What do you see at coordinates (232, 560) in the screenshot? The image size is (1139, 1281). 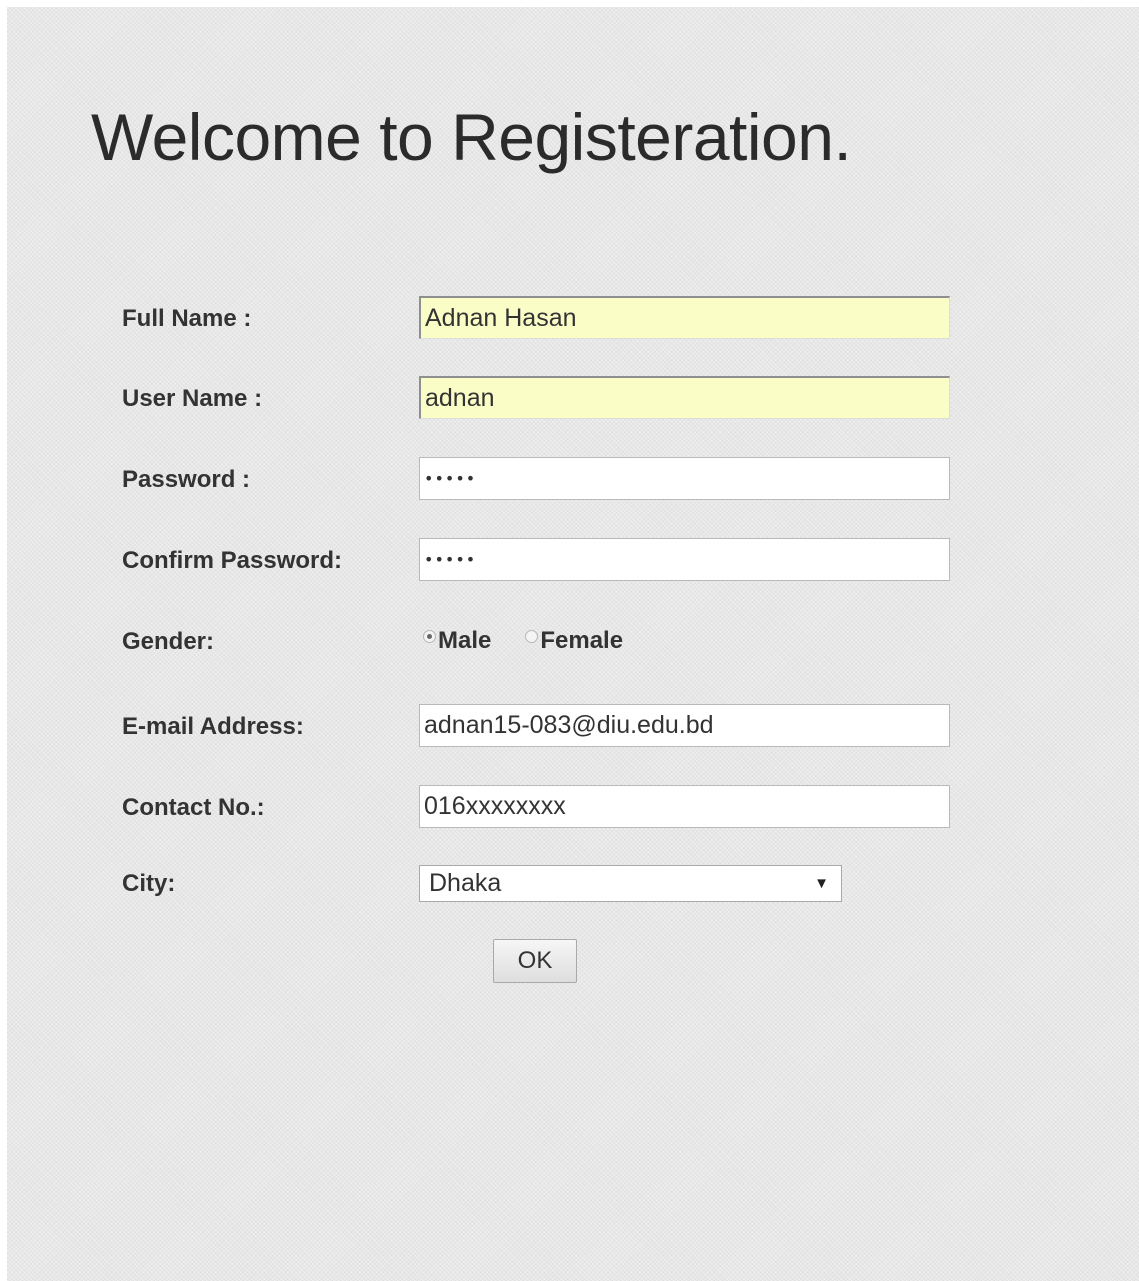 I see `confirm-password-label: Confirm Password:` at bounding box center [232, 560].